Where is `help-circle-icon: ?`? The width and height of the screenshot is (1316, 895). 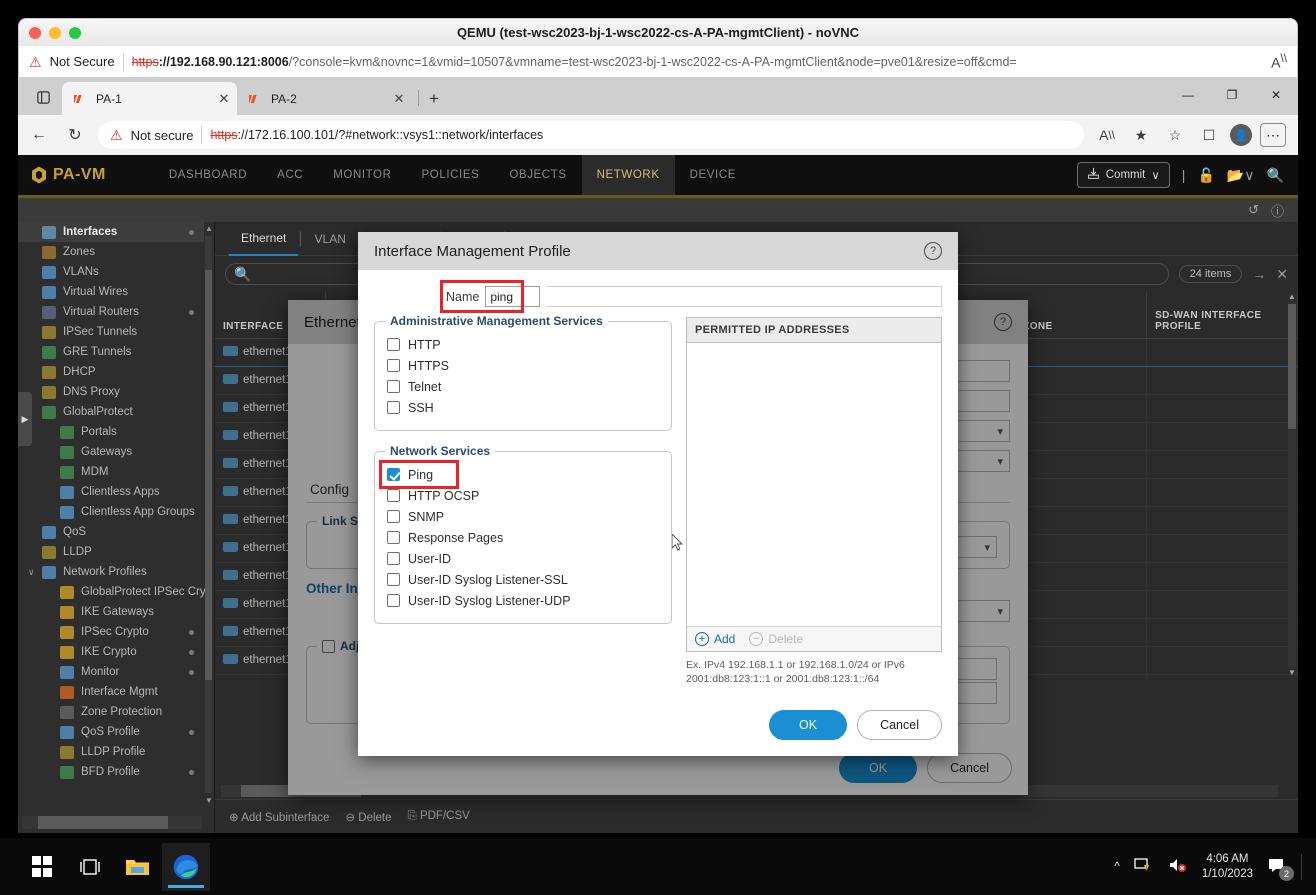 help-circle-icon: ? is located at coordinates (1003, 322).